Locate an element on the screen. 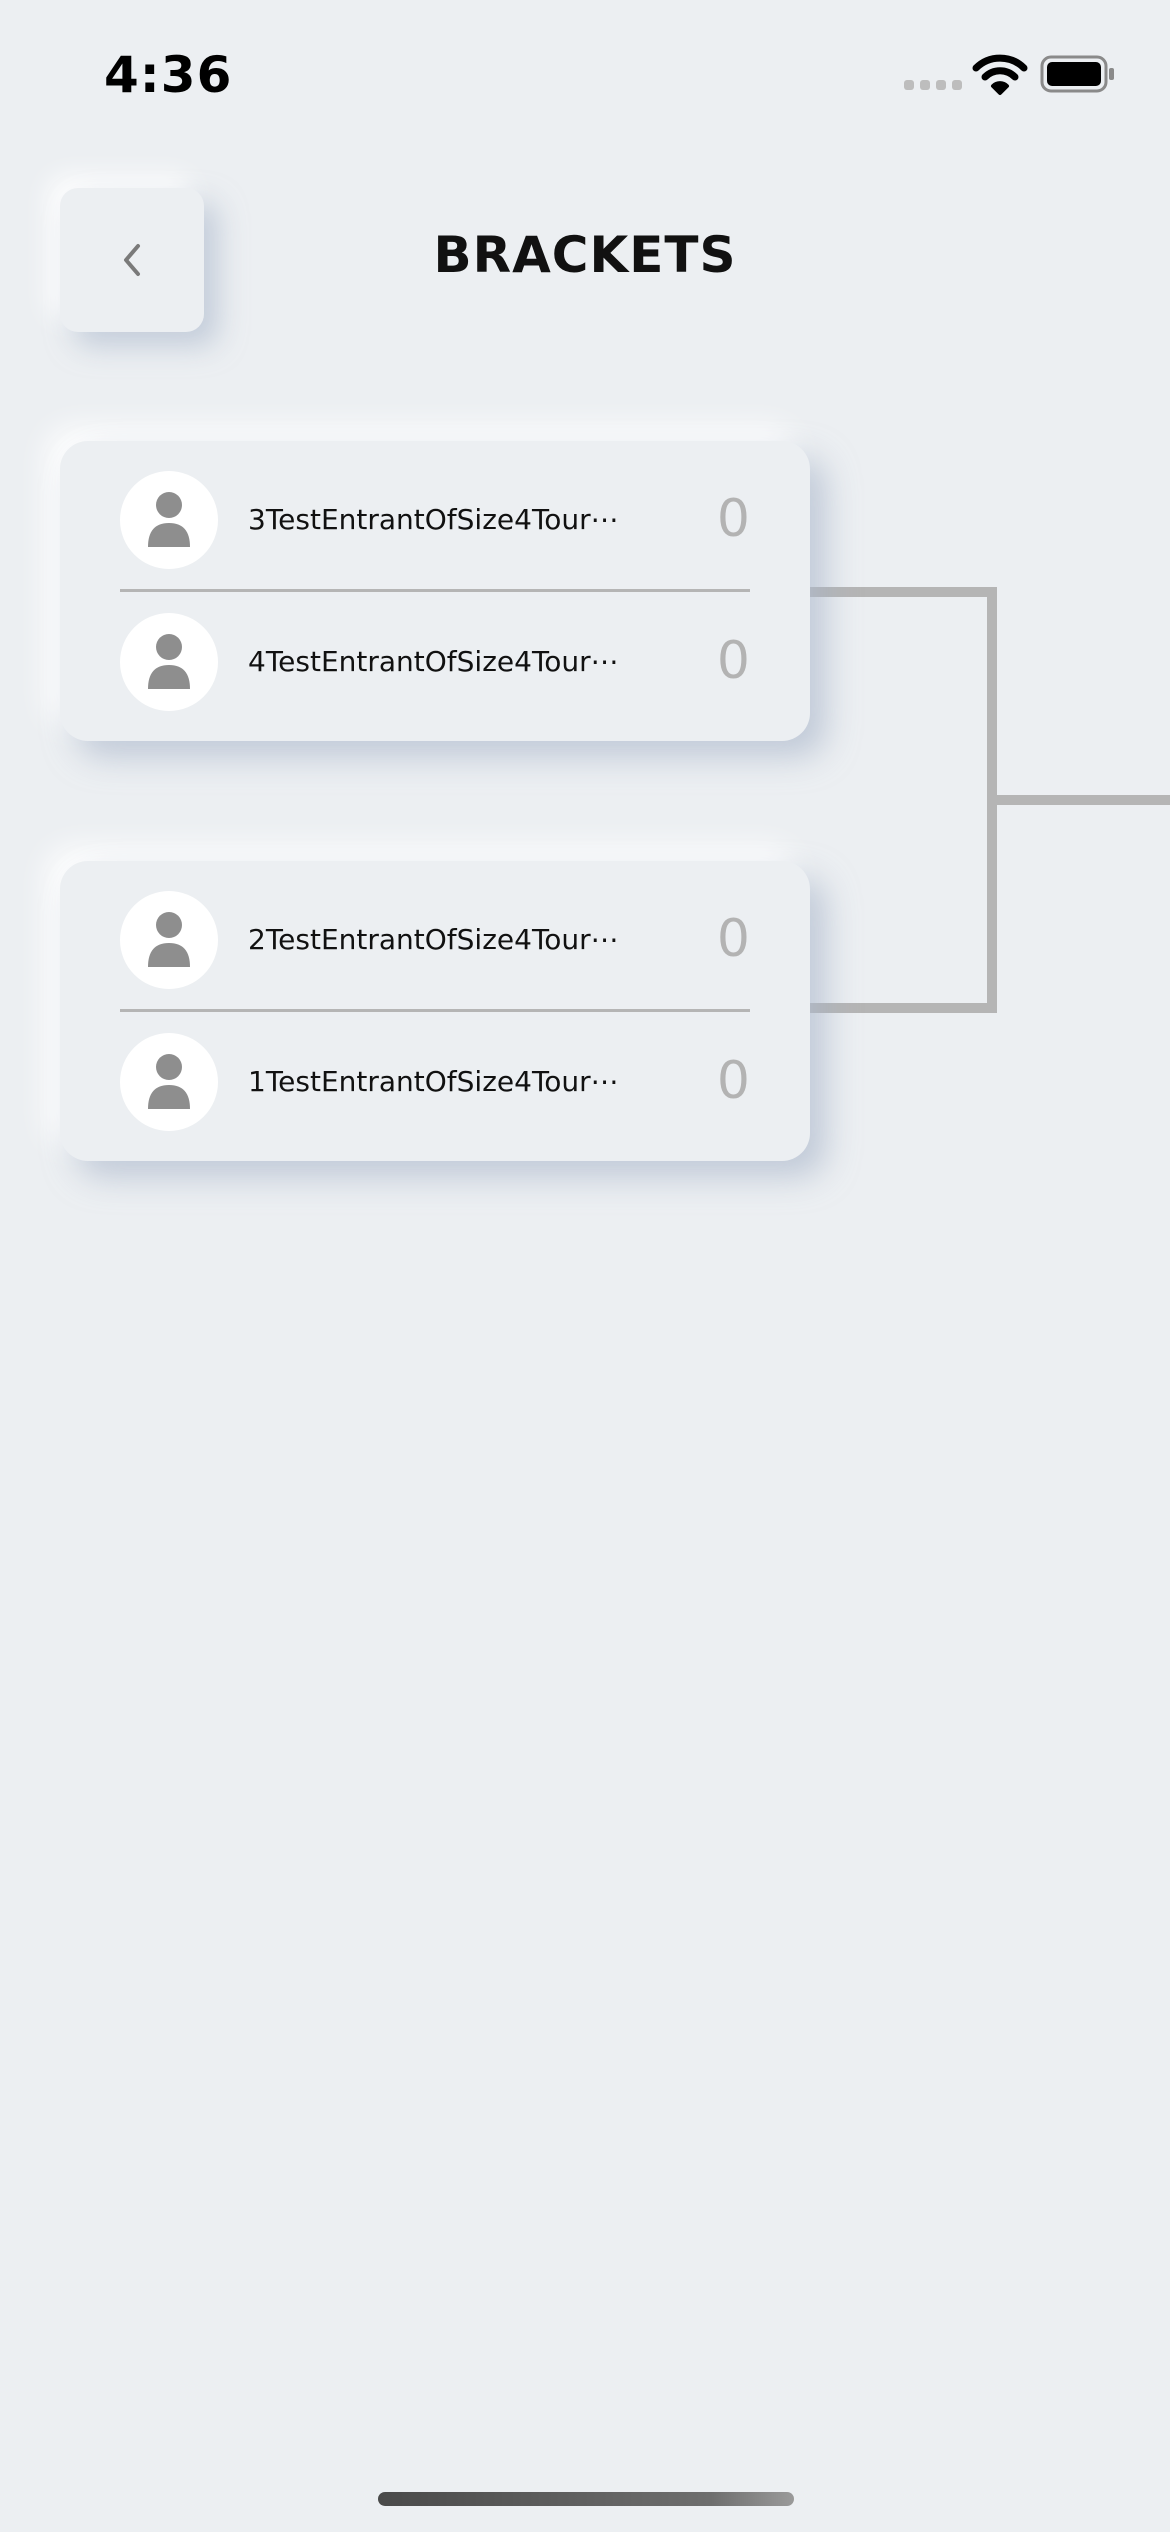 This screenshot has height=2532, width=1170. battery-icon is located at coordinates (1077, 74).